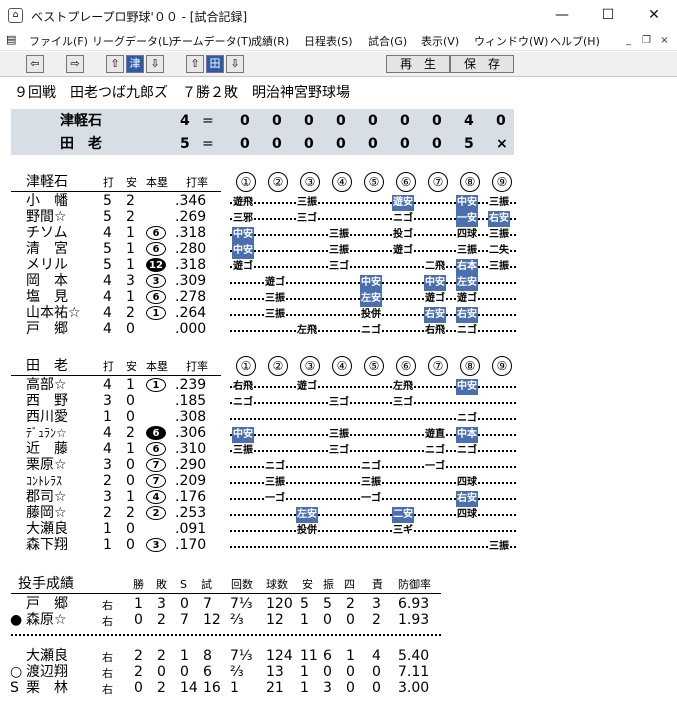 The image size is (677, 723). Describe the element at coordinates (156, 497) in the screenshot. I see `hr-count: 4` at that location.